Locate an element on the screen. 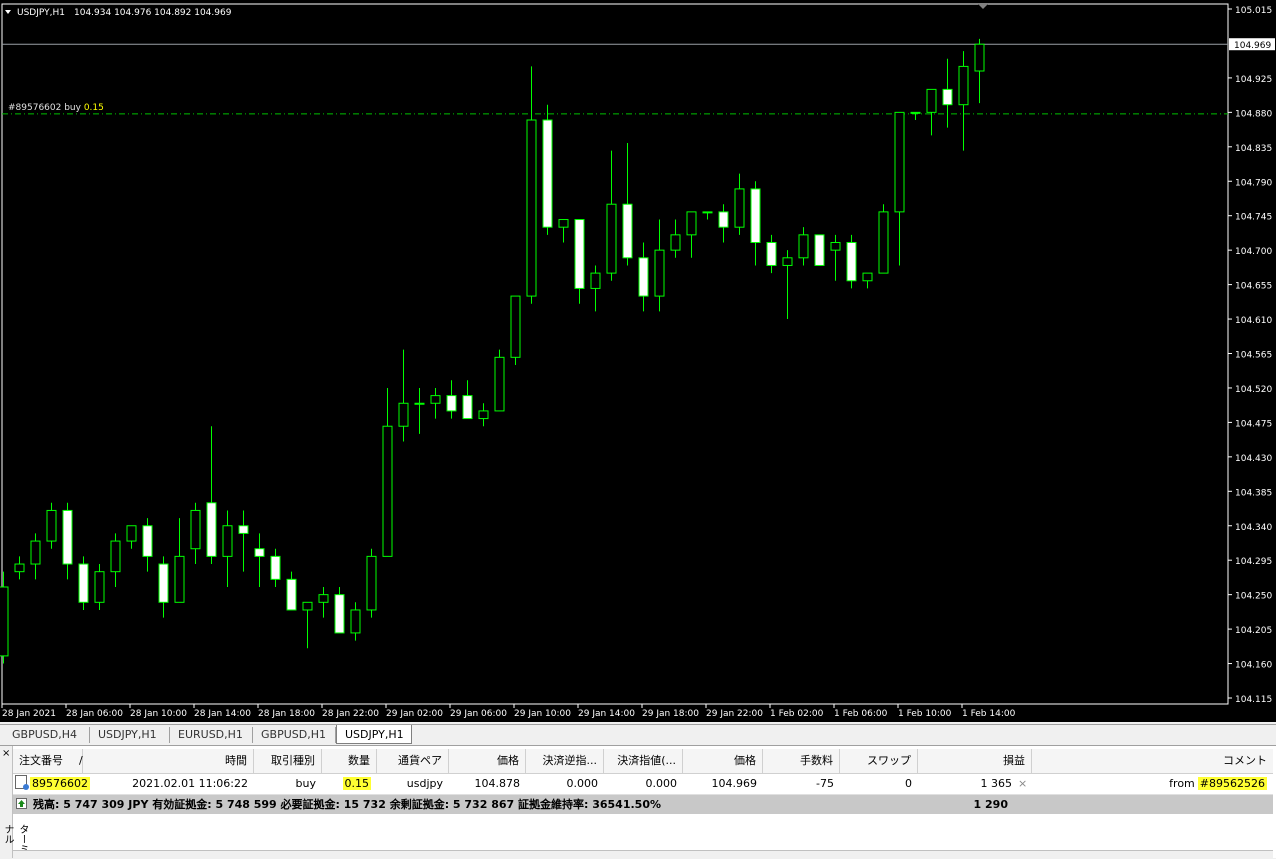 The height and width of the screenshot is (859, 1276). time-tick-label: 28 Jan 22:00 is located at coordinates (350, 714).